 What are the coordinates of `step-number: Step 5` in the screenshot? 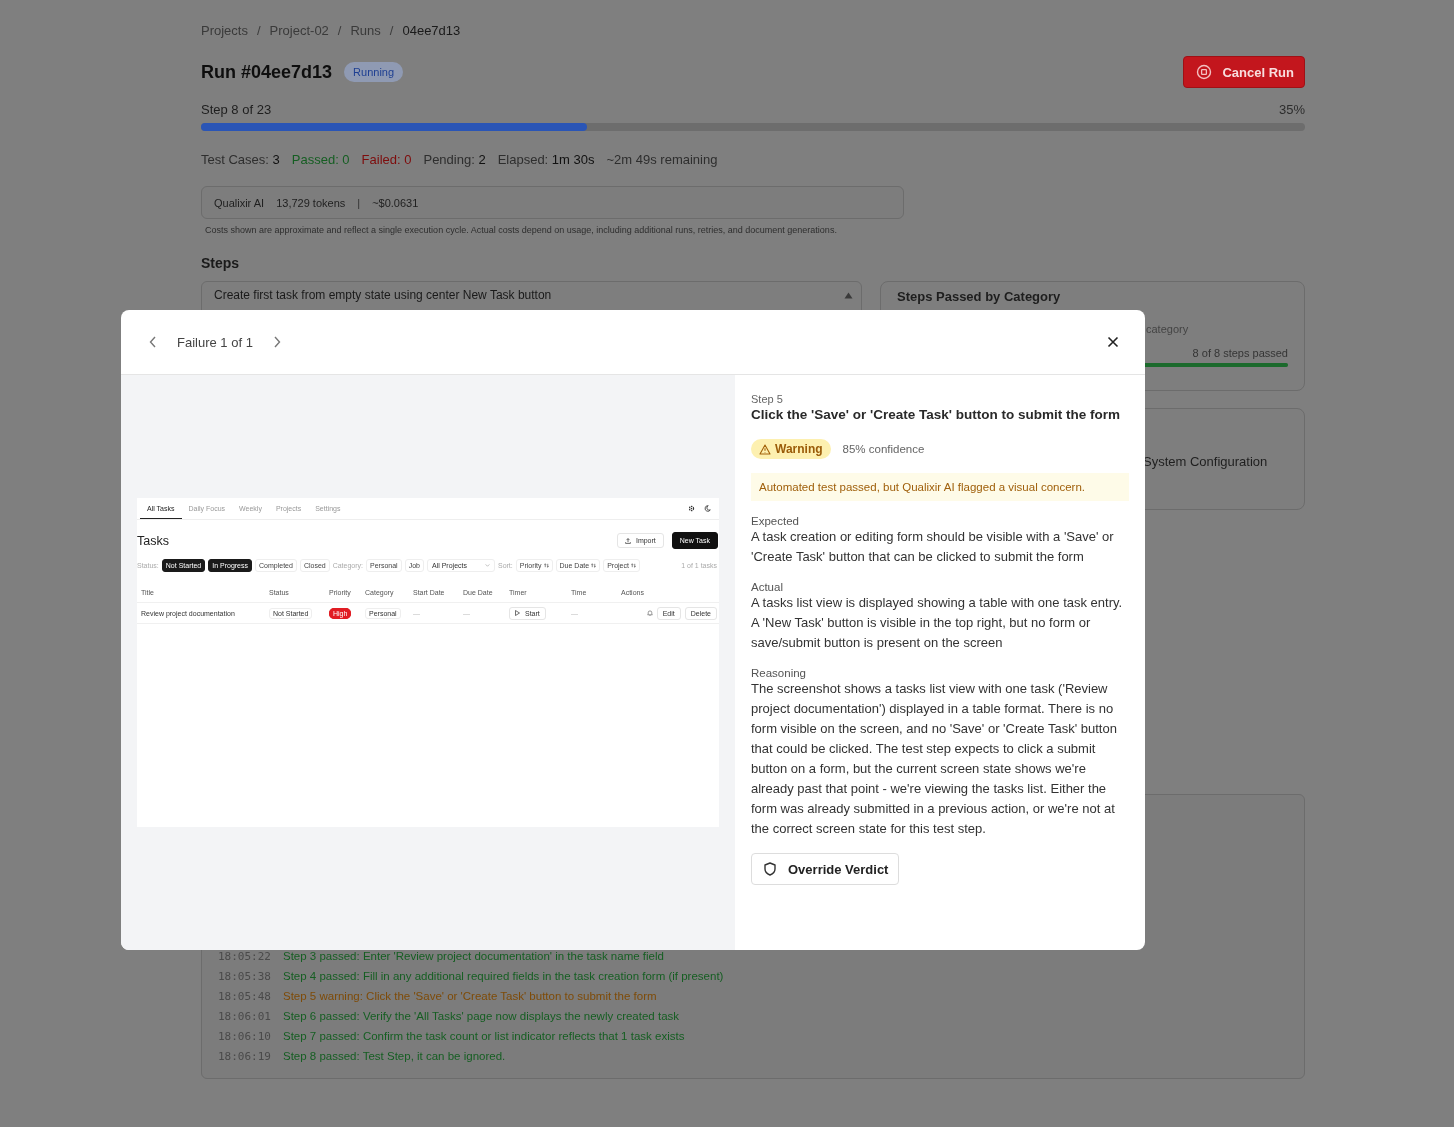 It's located at (767, 399).